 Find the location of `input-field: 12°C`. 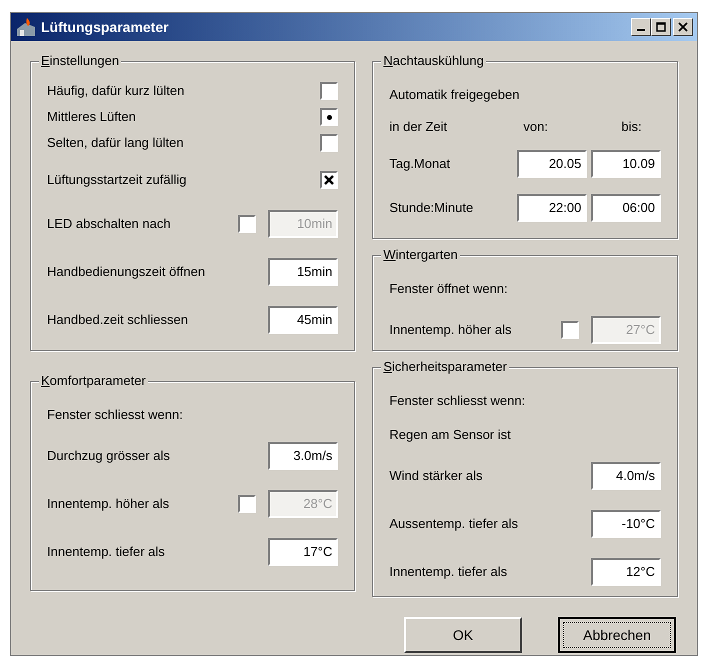

input-field: 12°C is located at coordinates (626, 572).